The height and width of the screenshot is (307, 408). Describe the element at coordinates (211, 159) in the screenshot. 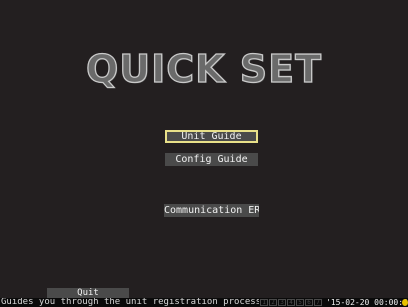

I see `config-guide-button: Config Guide` at that location.